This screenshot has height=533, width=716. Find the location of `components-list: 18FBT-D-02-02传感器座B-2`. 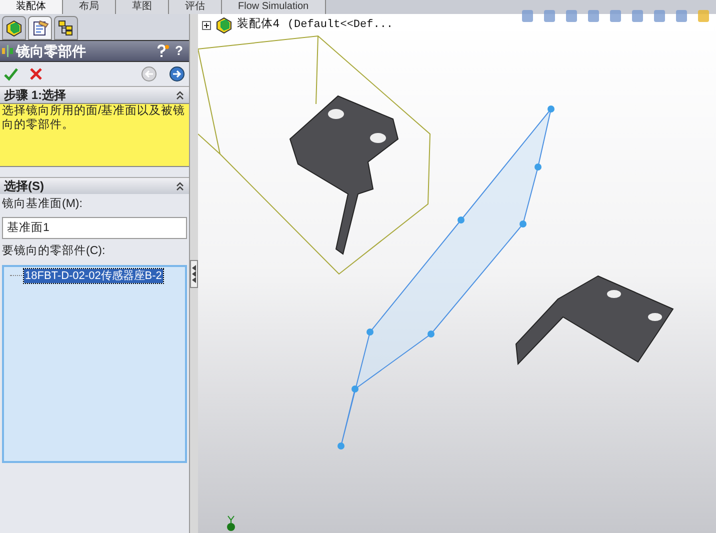

components-list: 18FBT-D-02-02传感器座B-2 is located at coordinates (94, 363).